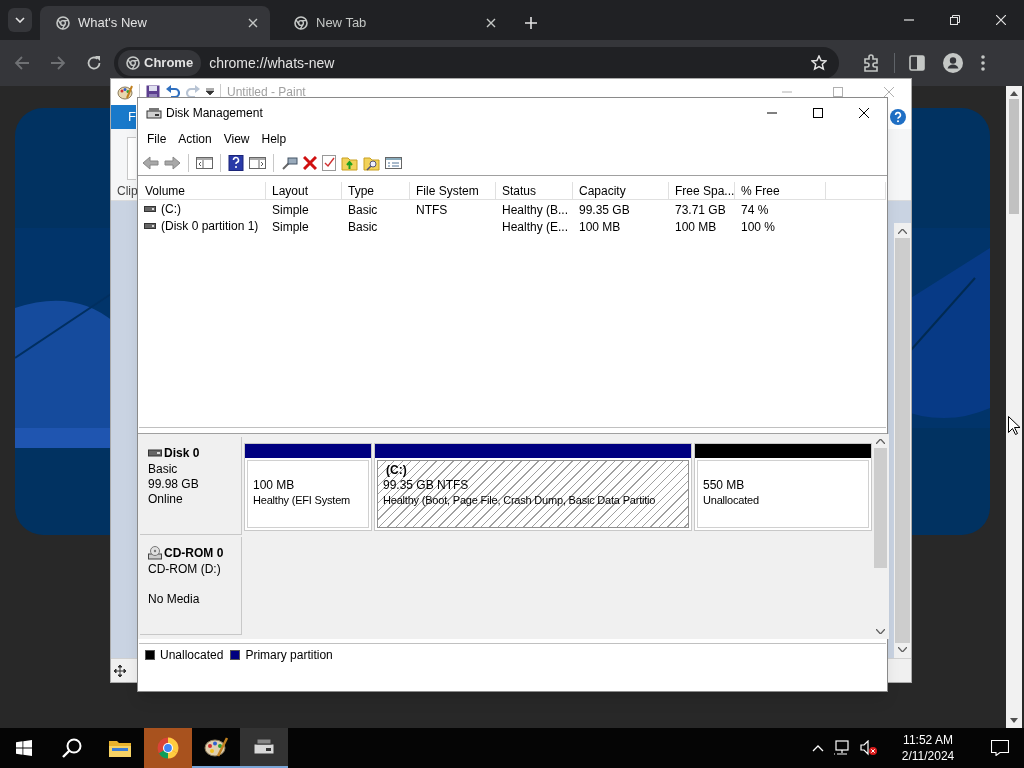  What do you see at coordinates (166, 499) in the screenshot?
I see `disk-status: Online` at bounding box center [166, 499].